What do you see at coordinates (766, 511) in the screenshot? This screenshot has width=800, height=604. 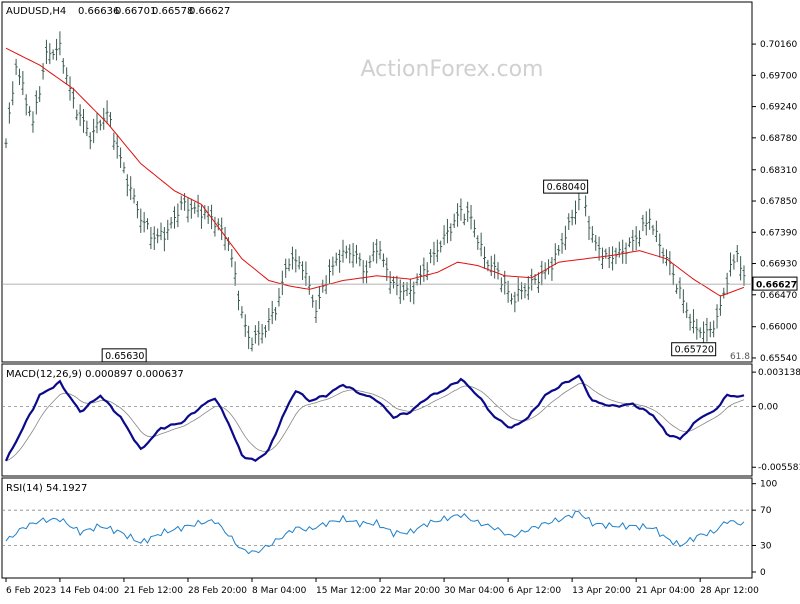 I see `rsi-tick-label: 70` at bounding box center [766, 511].